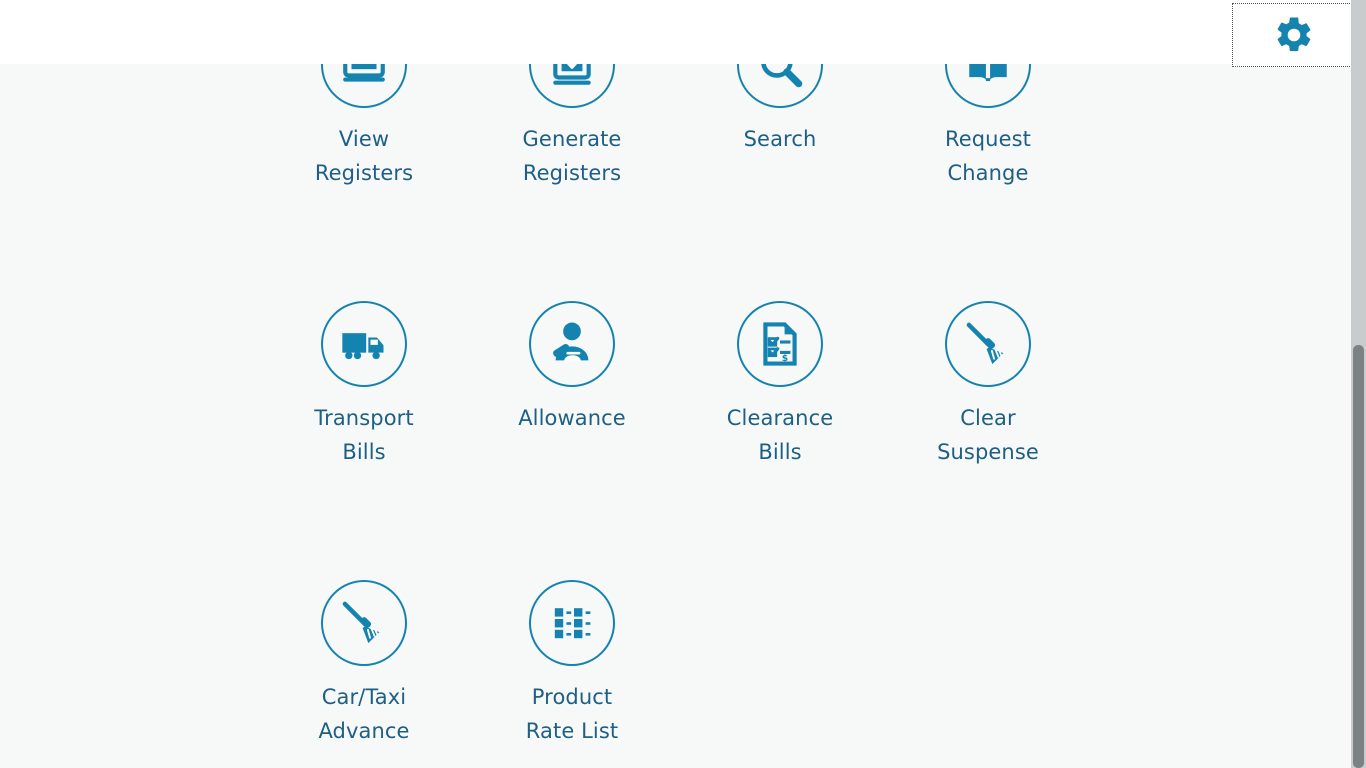 This screenshot has width=1366, height=768. What do you see at coordinates (988, 86) in the screenshot?
I see `open-book-icon` at bounding box center [988, 86].